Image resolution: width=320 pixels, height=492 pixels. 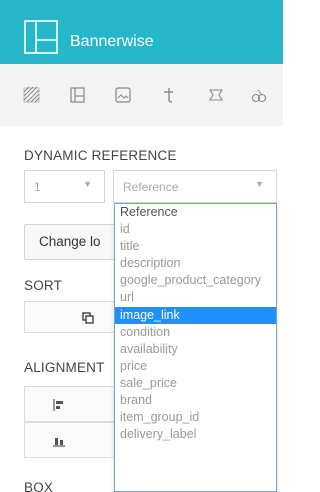 What do you see at coordinates (100, 155) in the screenshot?
I see `dynamic-reference-title: DYNAMIC REFERENCE` at bounding box center [100, 155].